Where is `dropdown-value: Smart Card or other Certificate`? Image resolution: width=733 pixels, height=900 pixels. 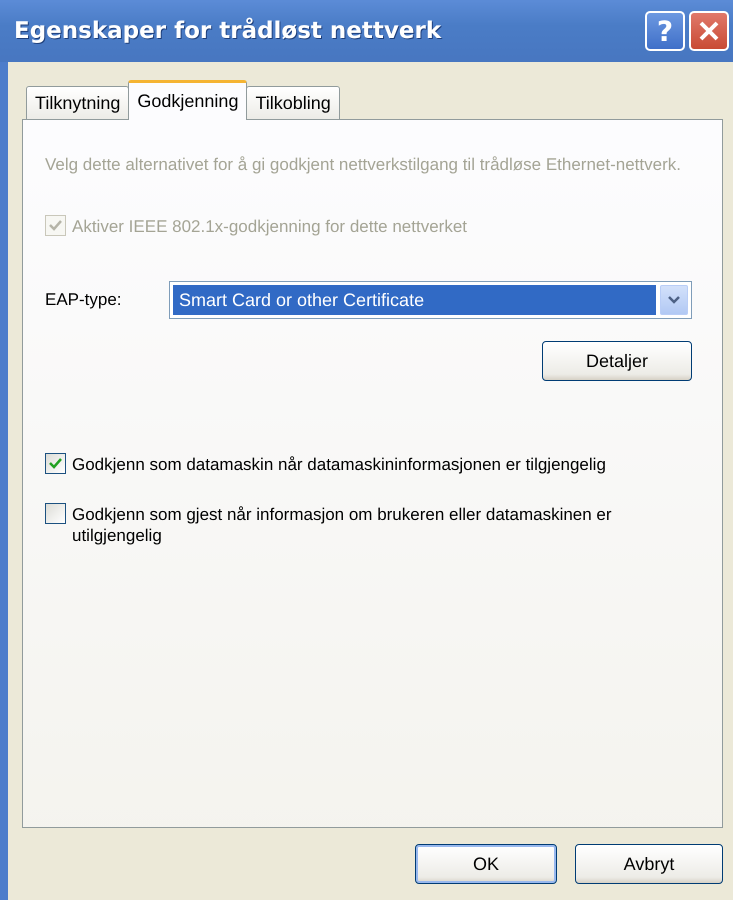 dropdown-value: Smart Card or other Certificate is located at coordinates (414, 300).